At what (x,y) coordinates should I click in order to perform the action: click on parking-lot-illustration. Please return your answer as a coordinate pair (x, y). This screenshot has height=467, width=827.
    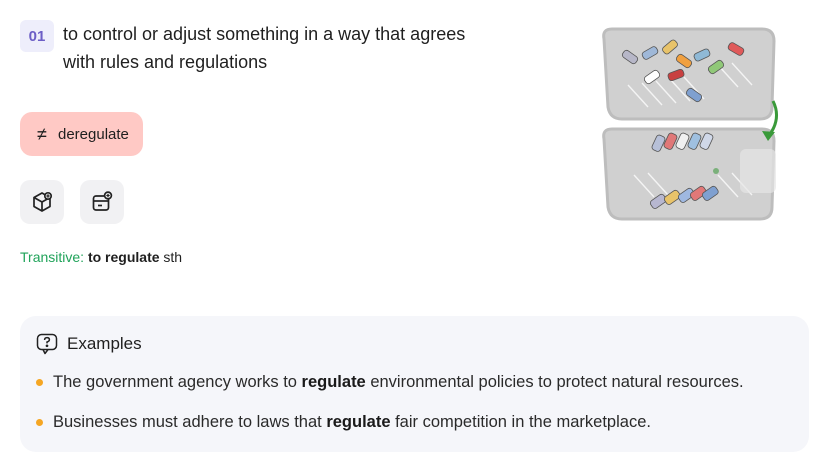
    Looking at the image, I should click on (690, 124).